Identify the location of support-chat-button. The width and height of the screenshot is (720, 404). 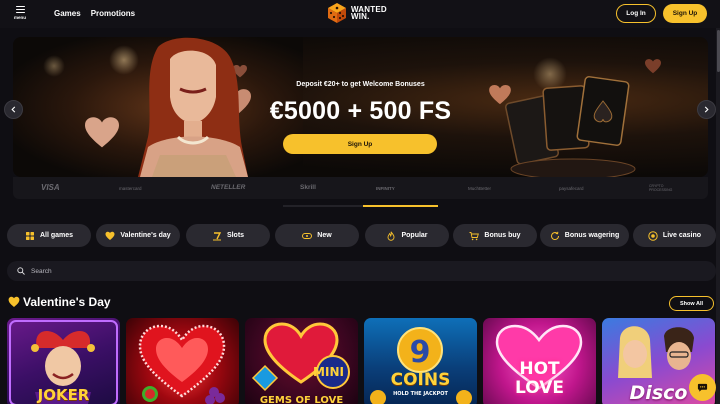
(702, 387).